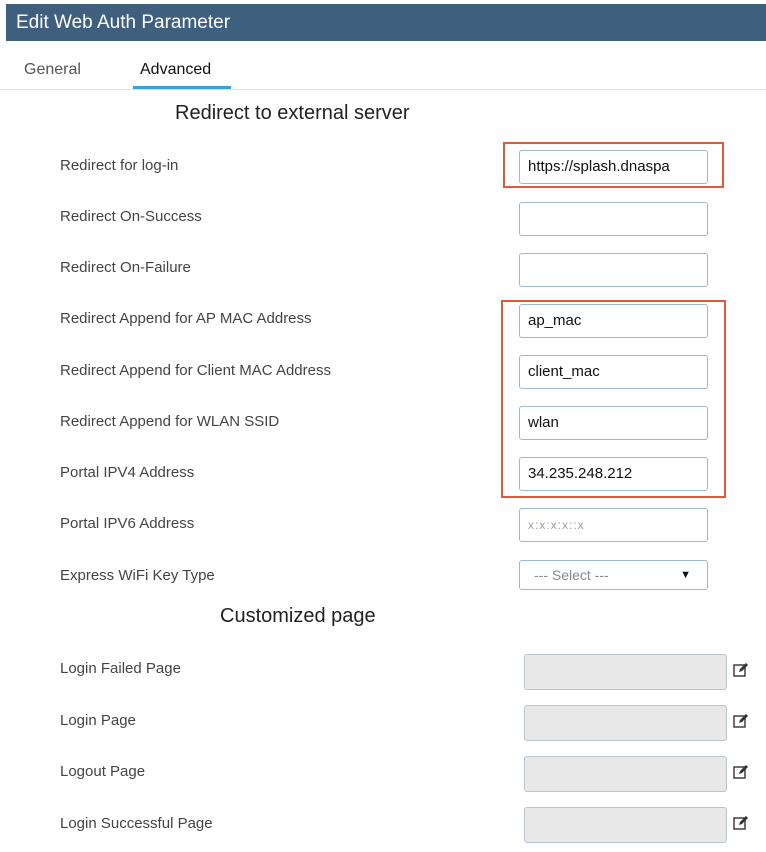 The height and width of the screenshot is (852, 766). What do you see at coordinates (625, 774) in the screenshot?
I see `logout-page-field` at bounding box center [625, 774].